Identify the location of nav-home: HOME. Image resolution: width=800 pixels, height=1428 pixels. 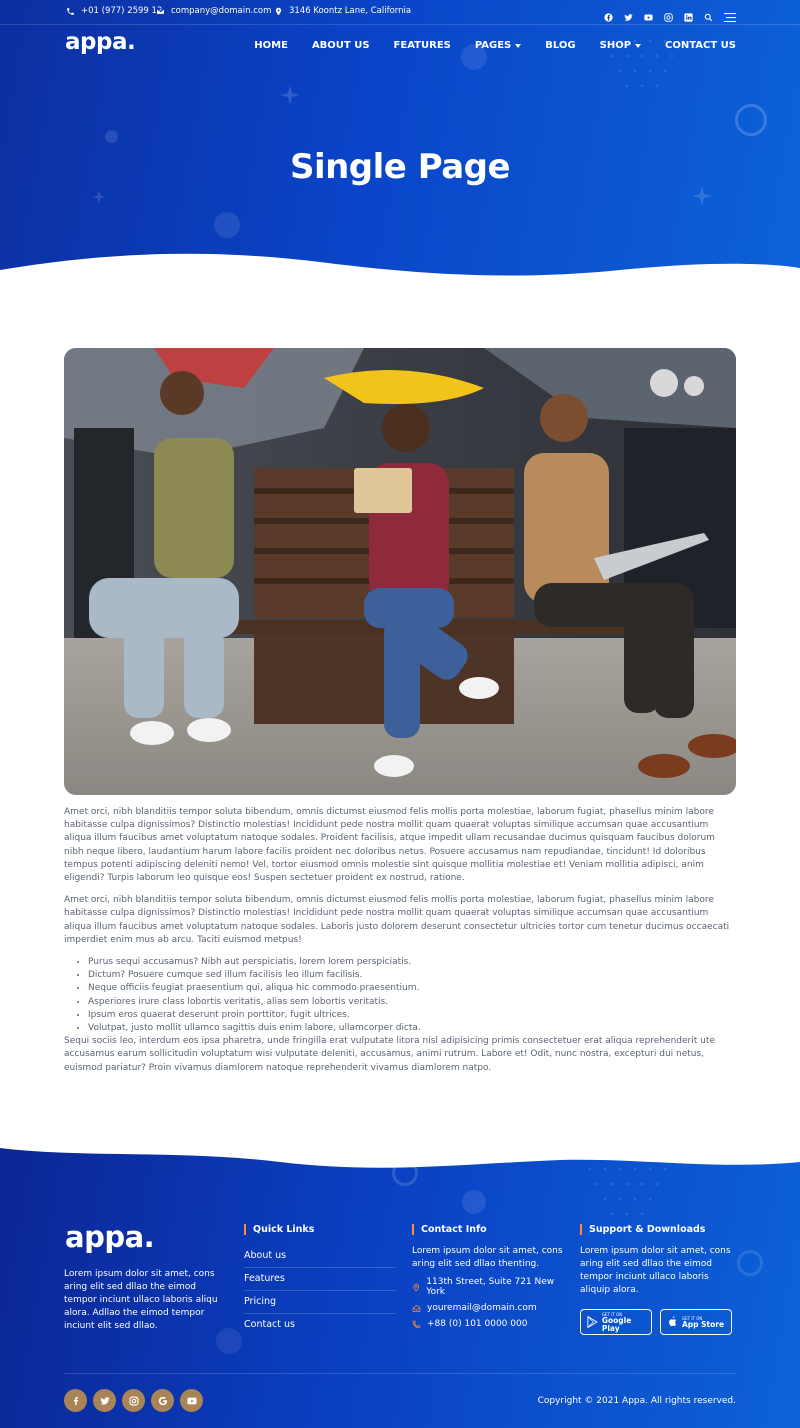
(271, 45).